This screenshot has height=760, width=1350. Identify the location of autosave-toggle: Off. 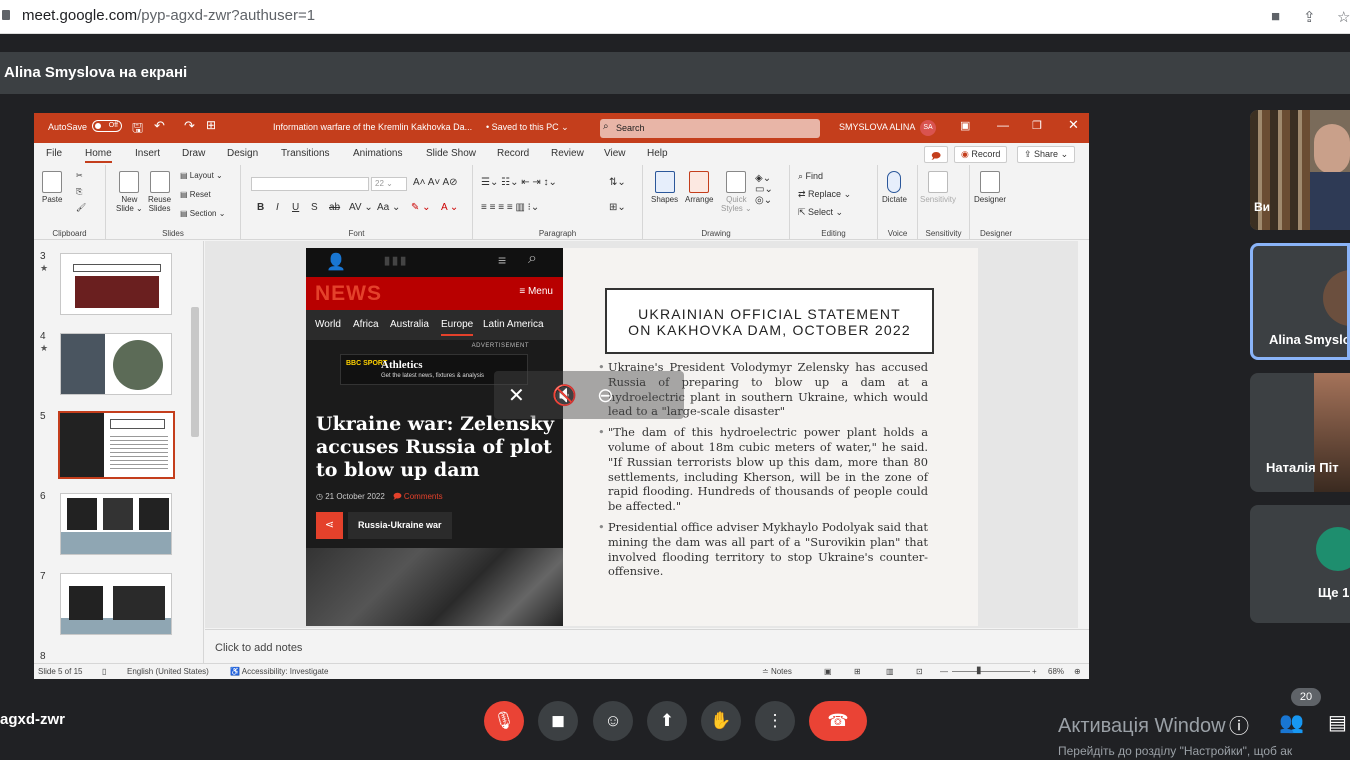
(107, 126).